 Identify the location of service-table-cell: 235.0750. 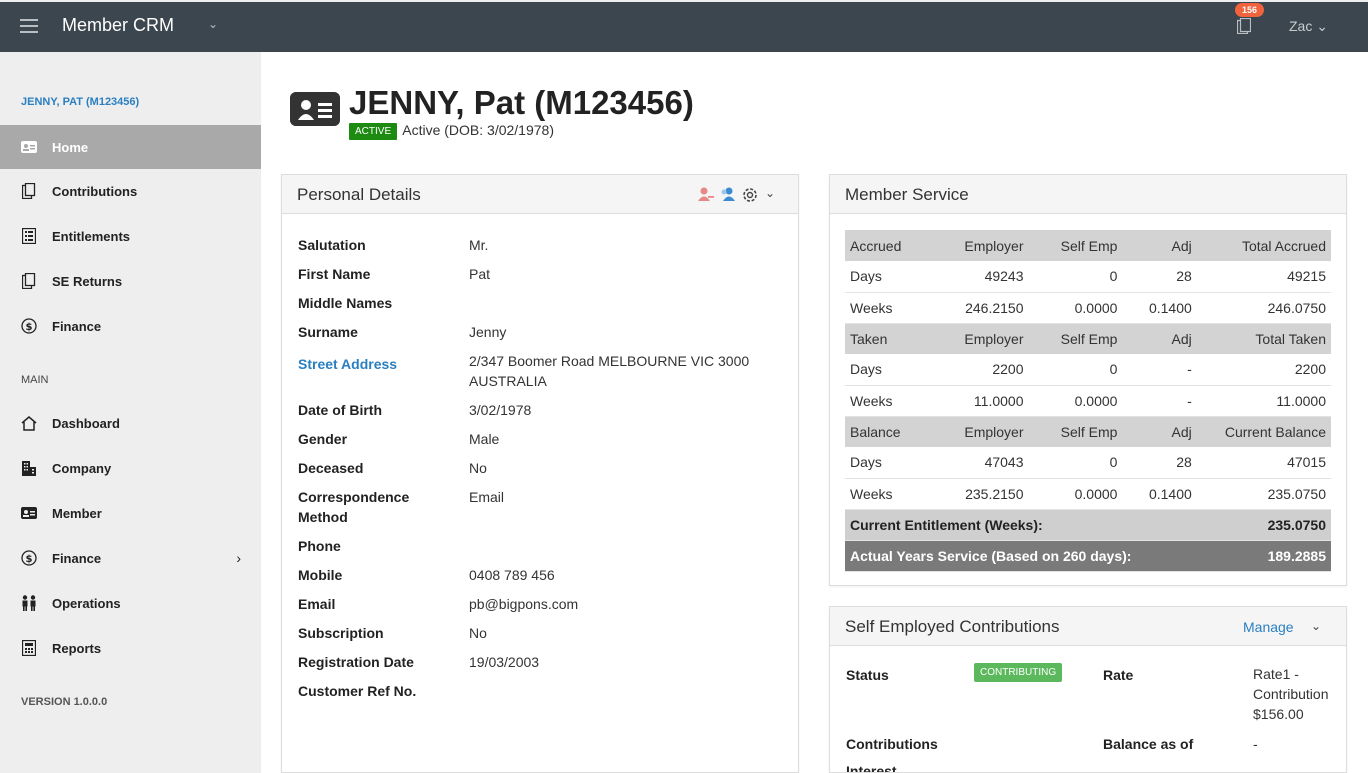
(1263, 494).